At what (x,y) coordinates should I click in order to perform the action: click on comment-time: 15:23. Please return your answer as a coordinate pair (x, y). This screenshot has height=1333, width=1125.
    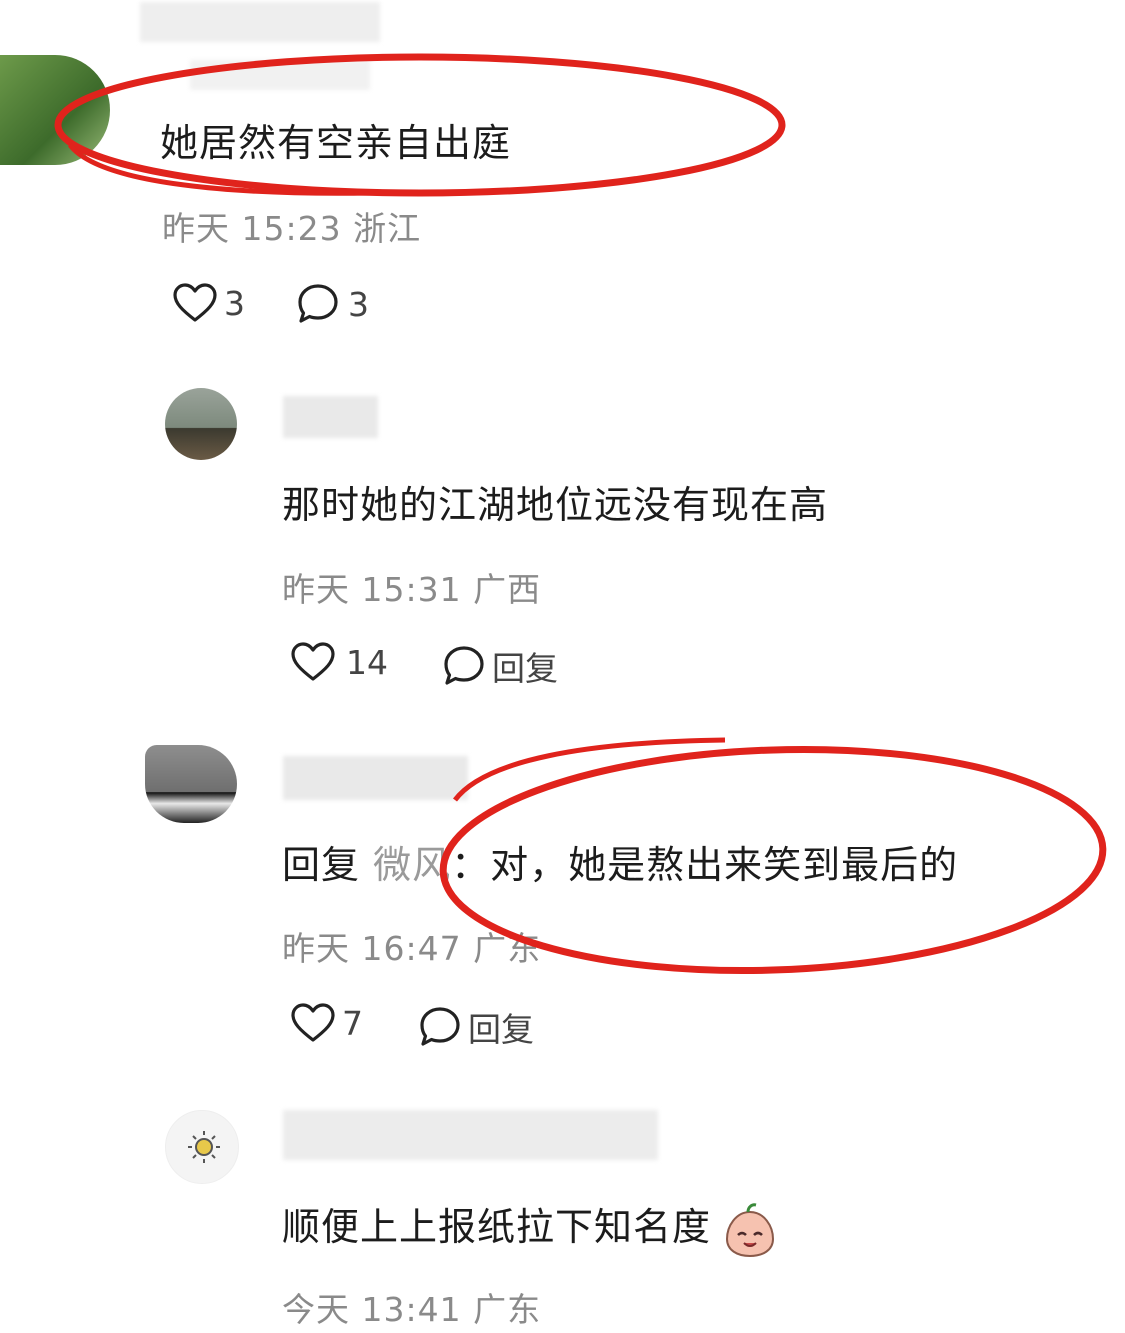
    Looking at the image, I should click on (291, 228).